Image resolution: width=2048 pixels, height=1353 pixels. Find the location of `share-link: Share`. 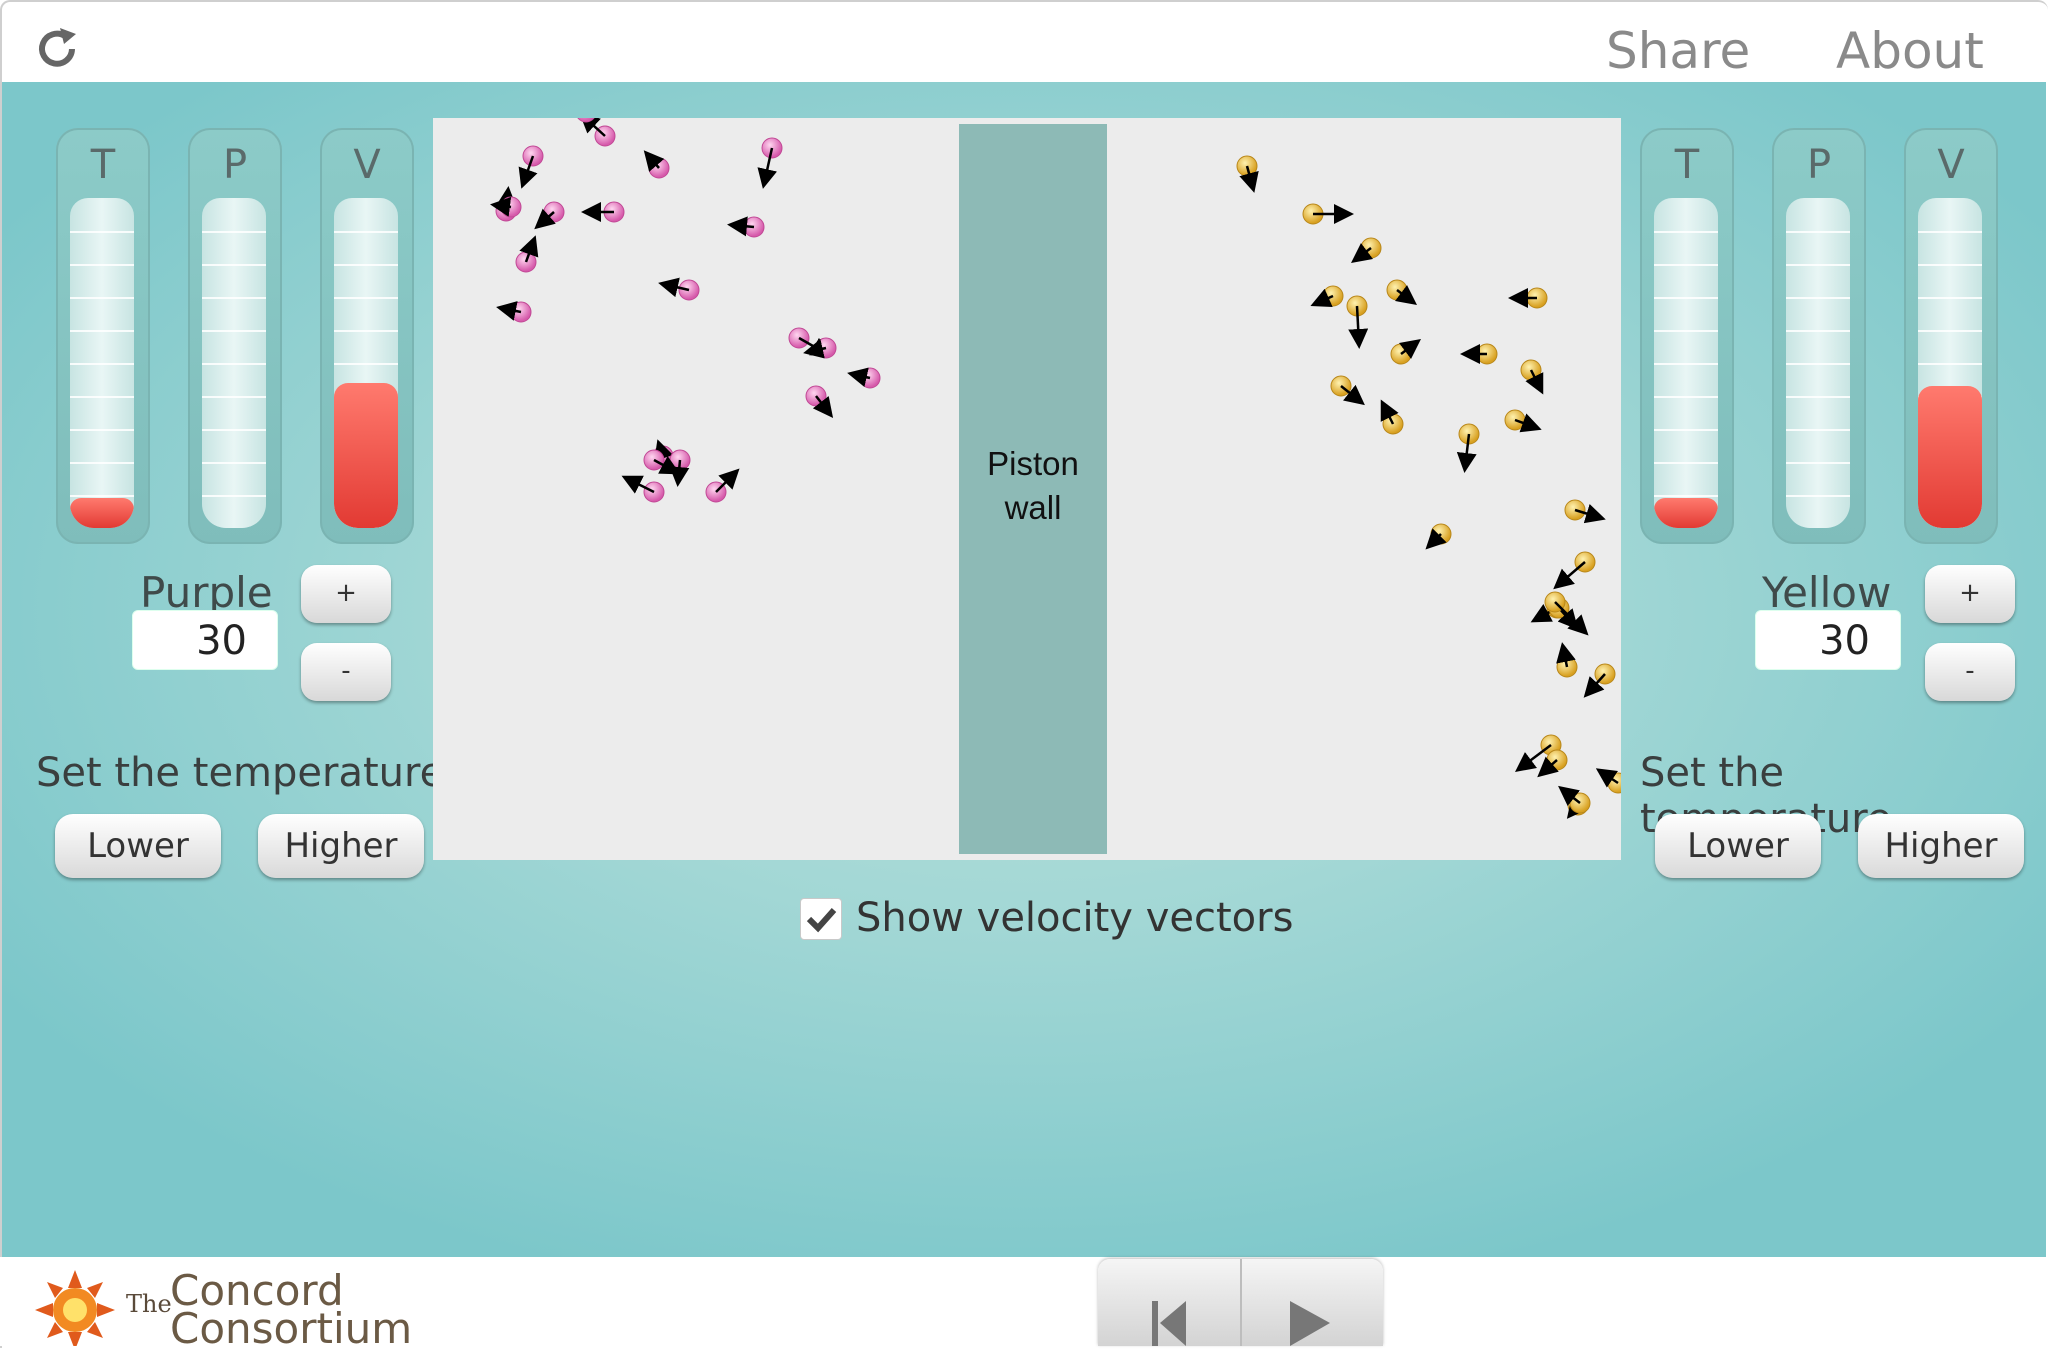

share-link: Share is located at coordinates (1678, 51).